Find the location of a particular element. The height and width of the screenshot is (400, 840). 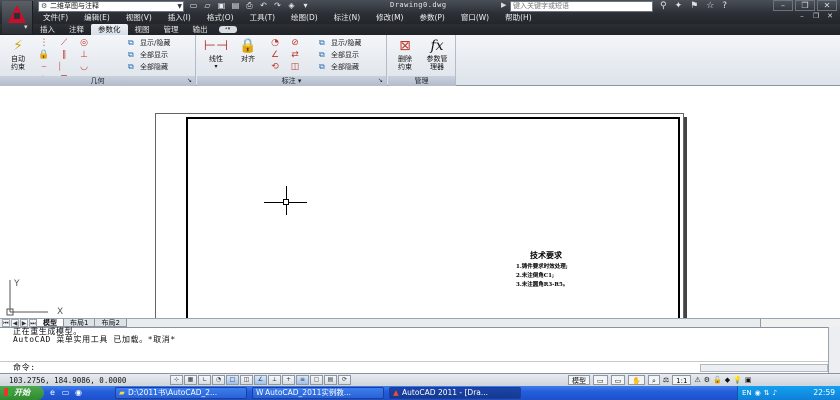

tab-parametric: 参数化 is located at coordinates (109, 29).